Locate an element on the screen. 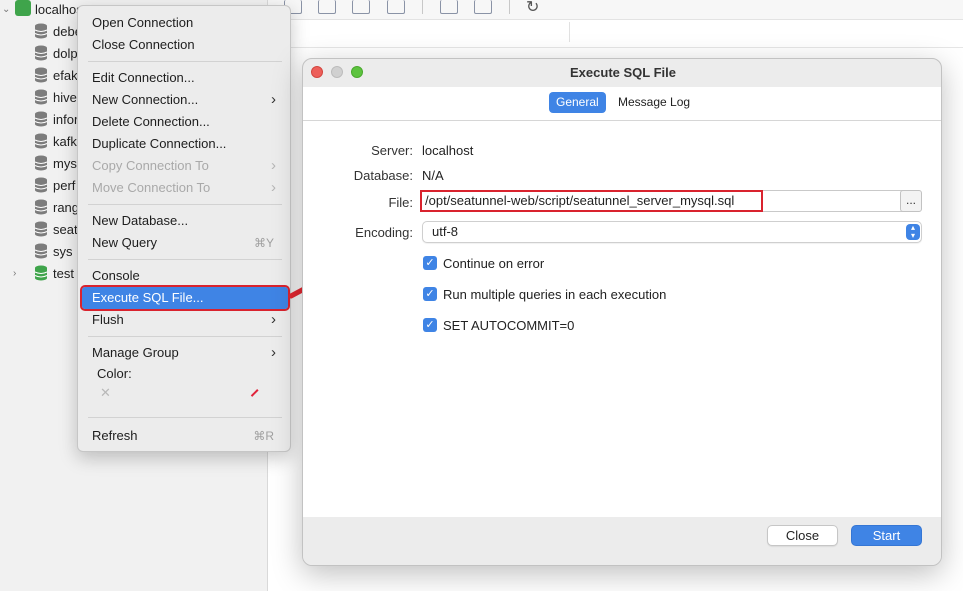  option-label: SET AUTOCOMMIT=0 is located at coordinates (509, 325).